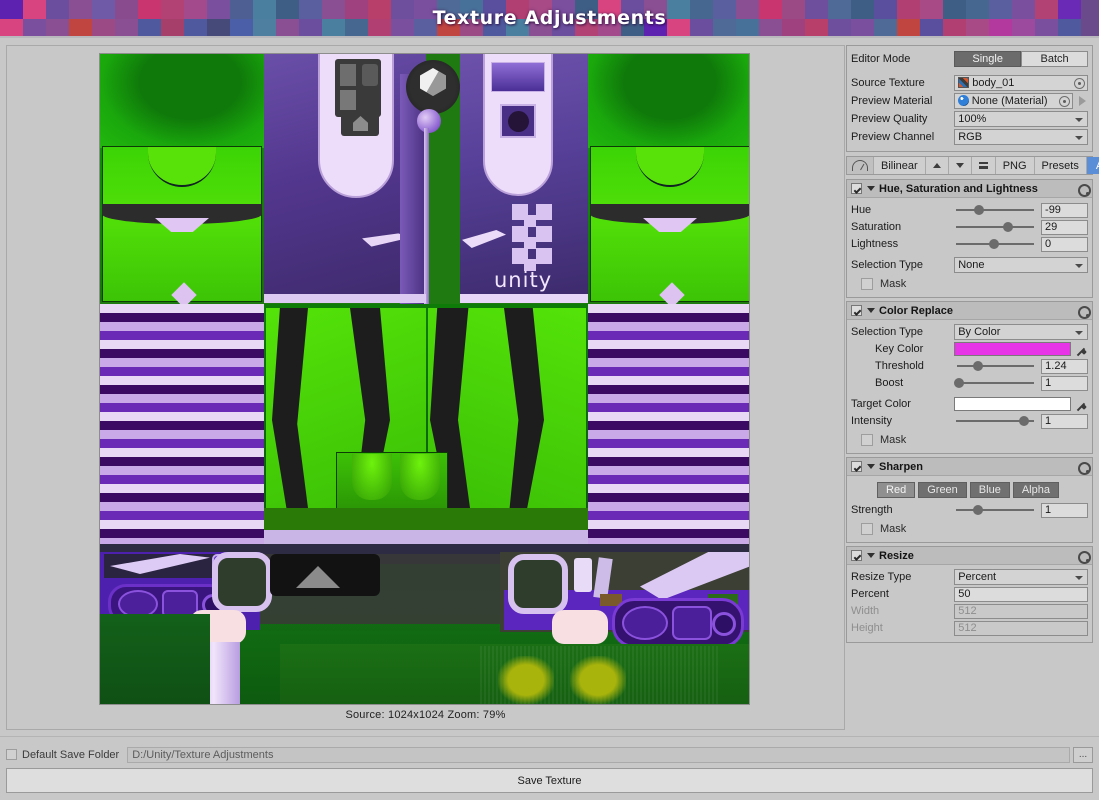 The image size is (1099, 800). Describe the element at coordinates (989, 490) in the screenshot. I see `channel-blue-button: Blue` at that location.